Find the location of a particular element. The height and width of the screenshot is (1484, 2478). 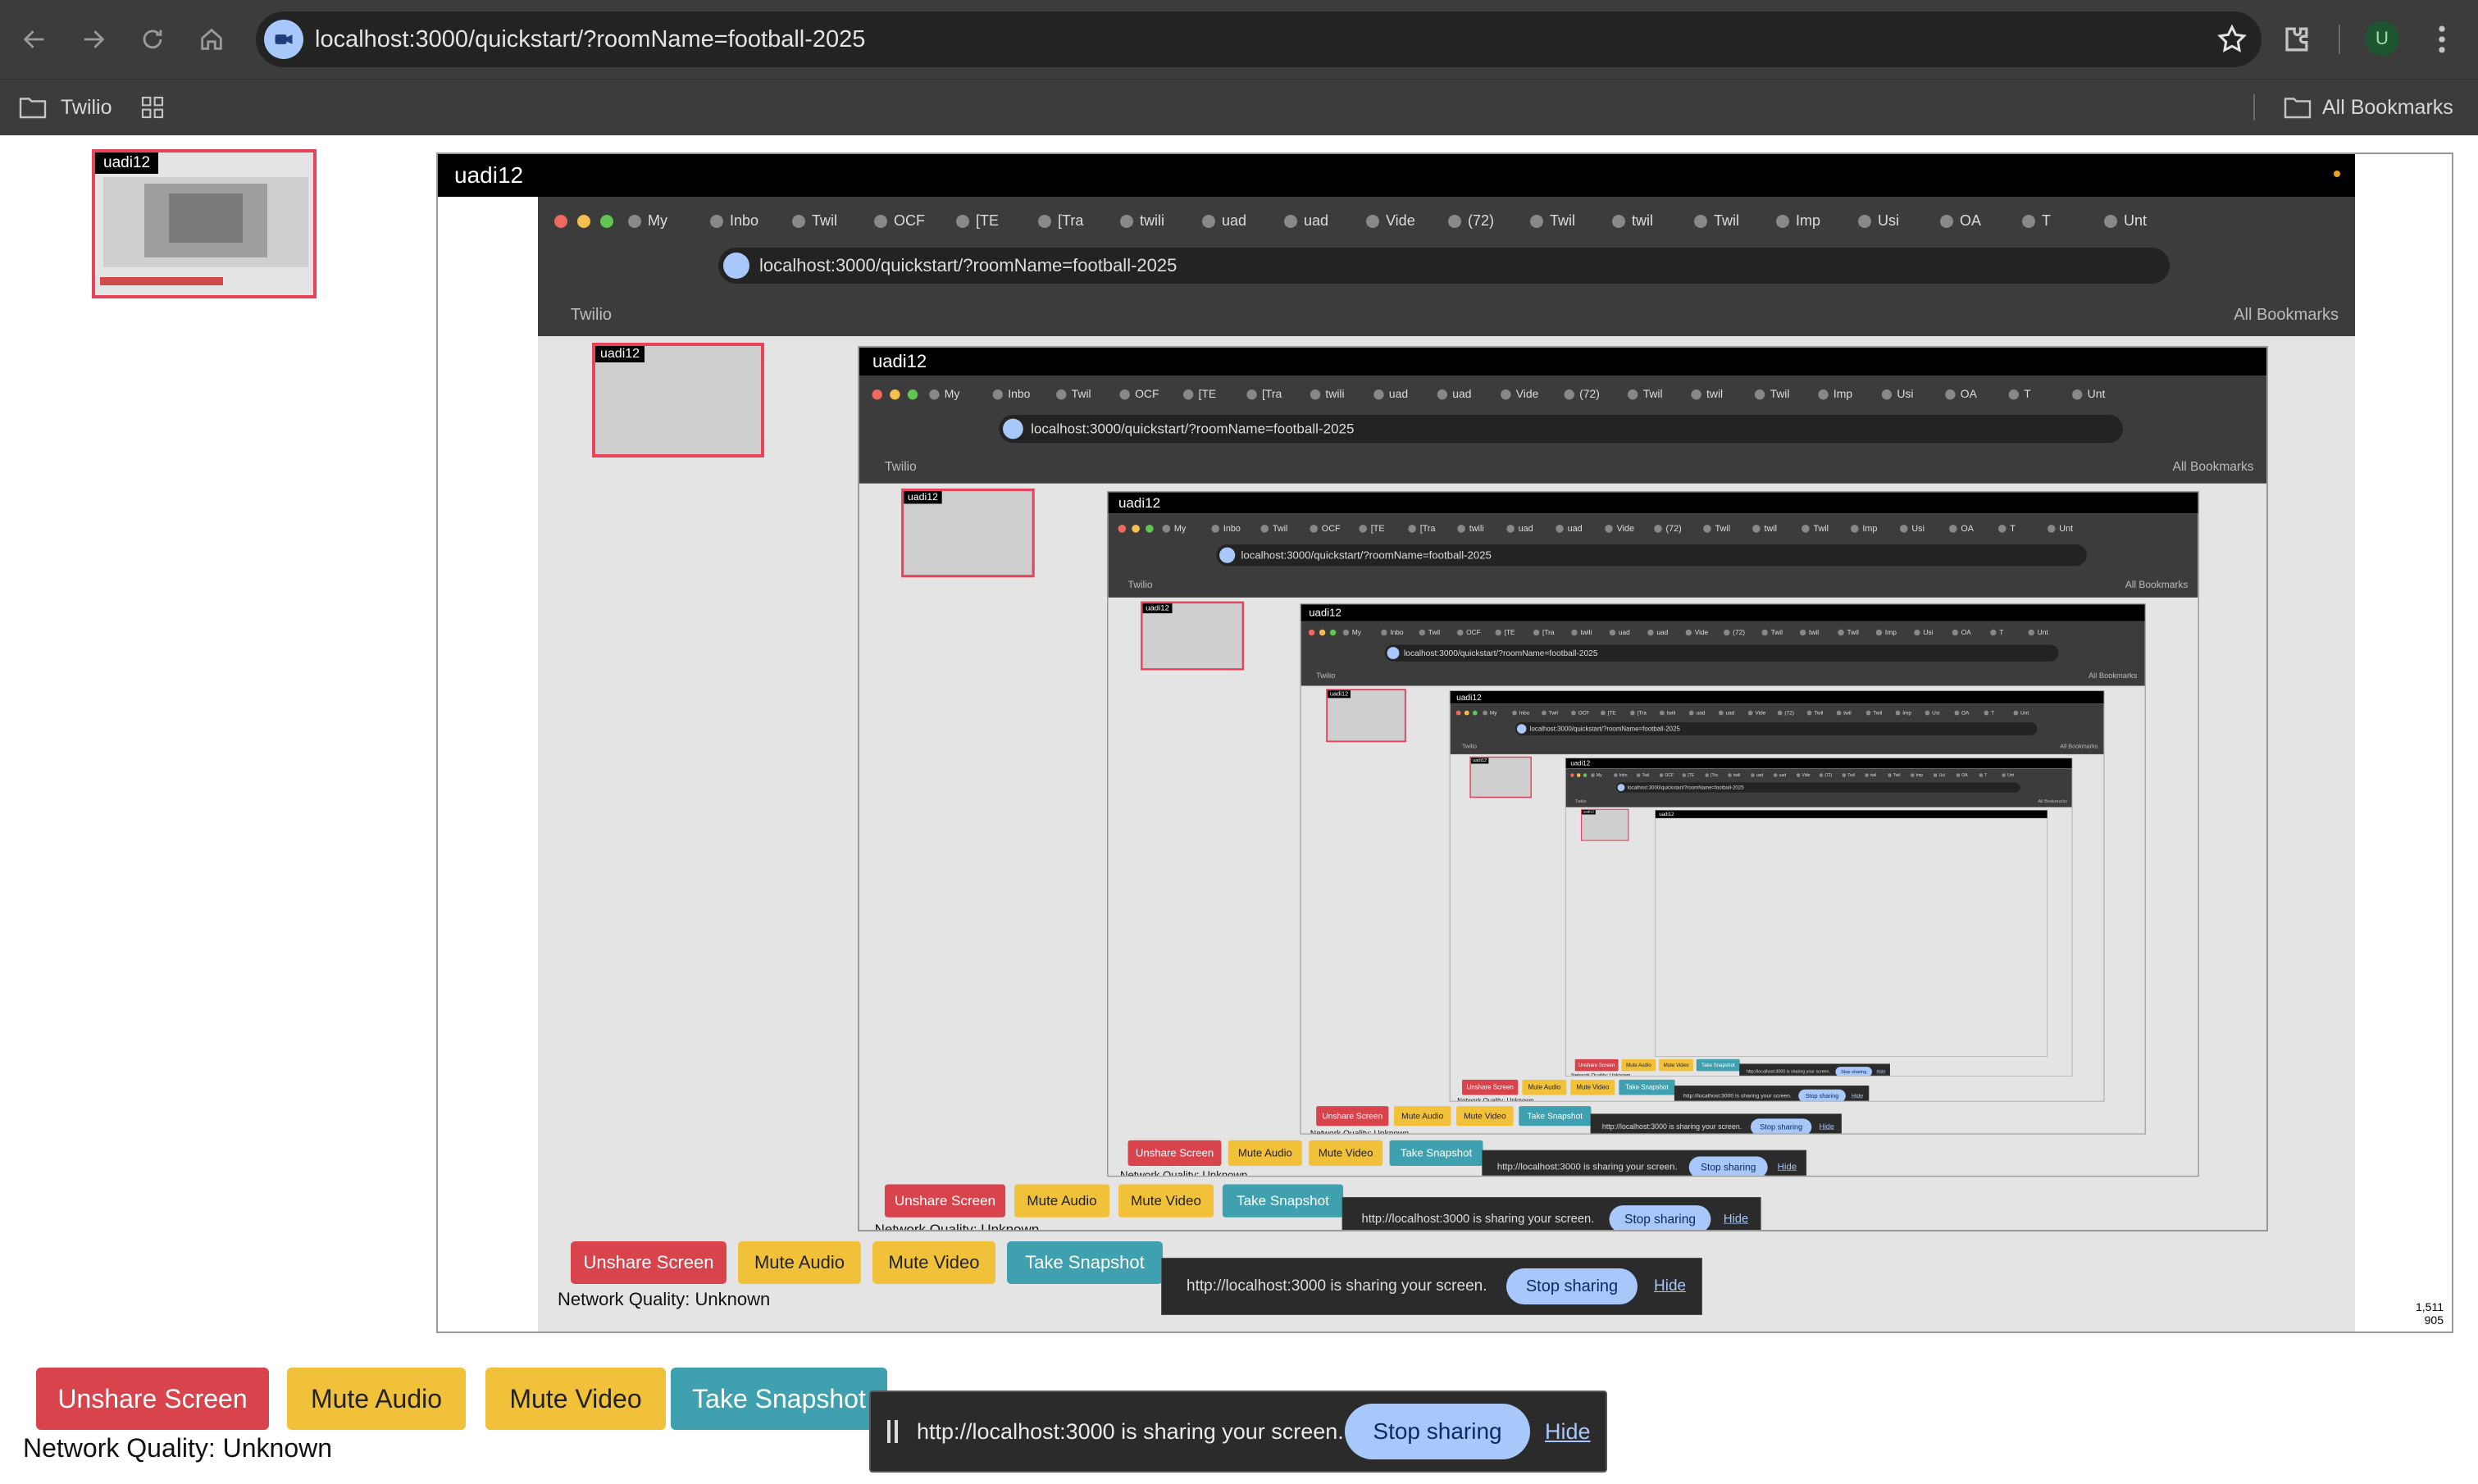

nested-mute_a-button: Mute Audio is located at coordinates (799, 1262).